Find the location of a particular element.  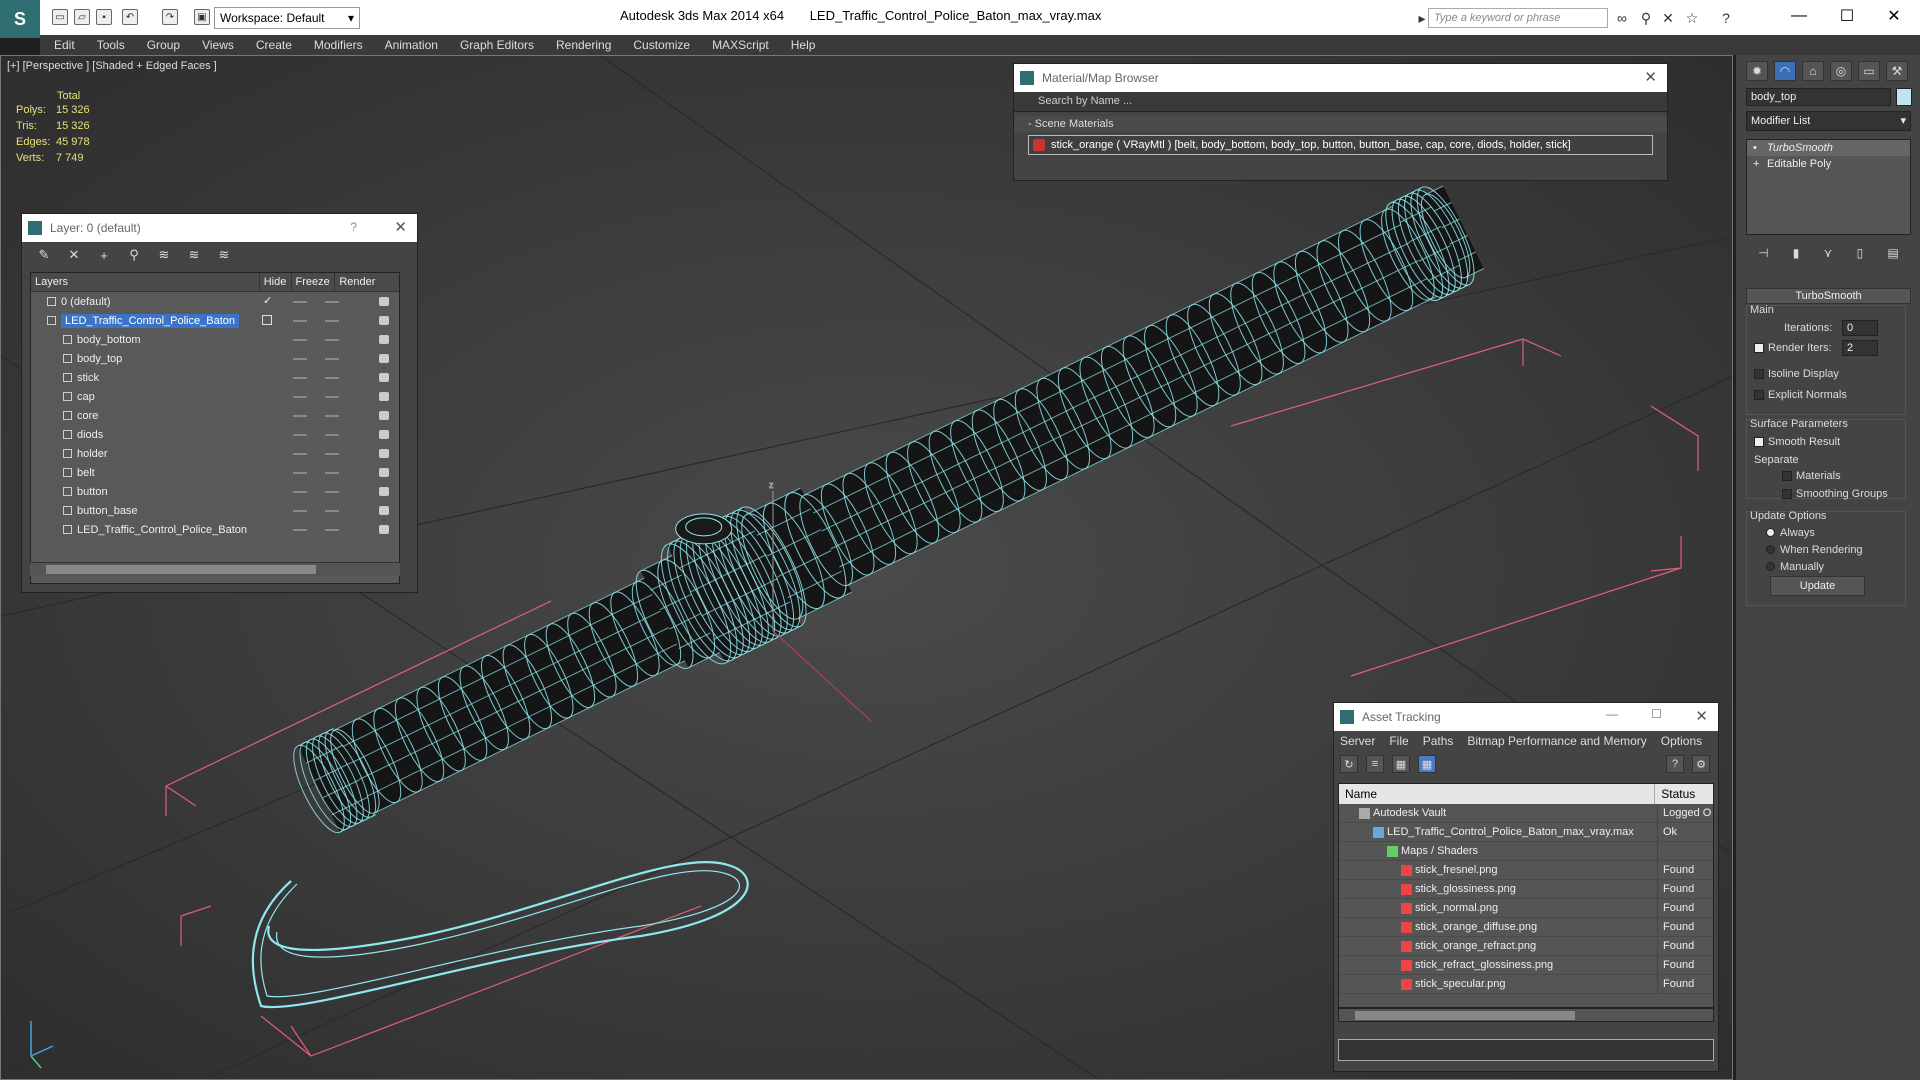

explicit-normals-checkbox is located at coordinates (1759, 395).